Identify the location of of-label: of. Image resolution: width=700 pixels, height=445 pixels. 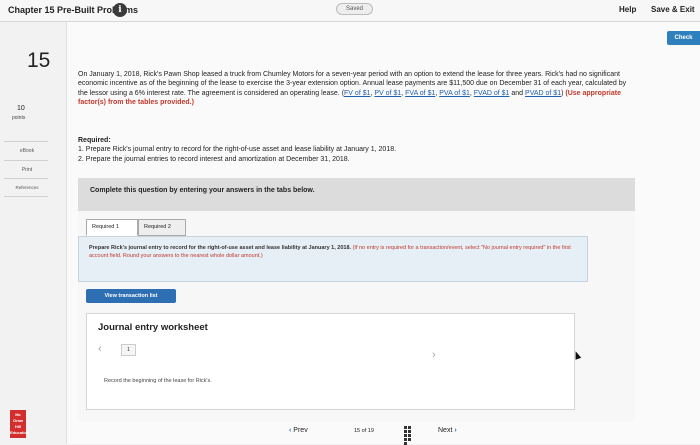
(364, 431).